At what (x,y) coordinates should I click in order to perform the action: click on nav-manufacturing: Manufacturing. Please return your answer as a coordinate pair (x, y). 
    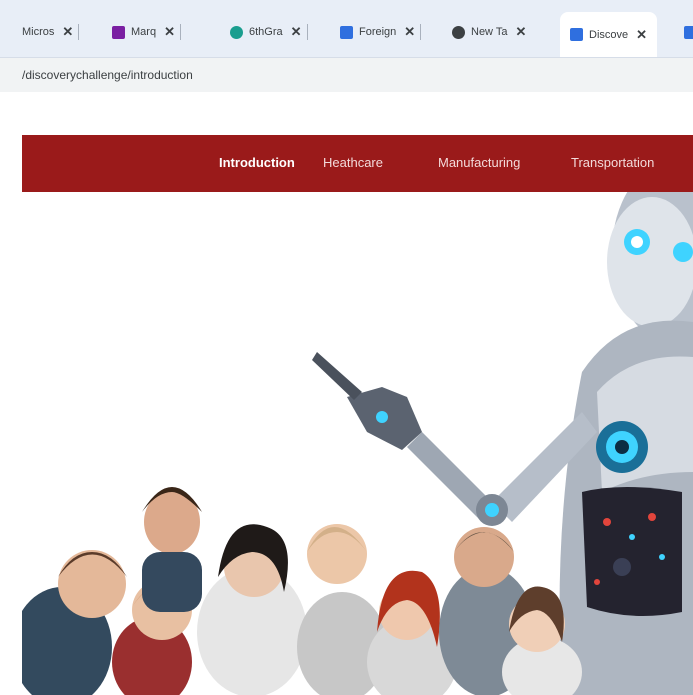
    Looking at the image, I should click on (479, 162).